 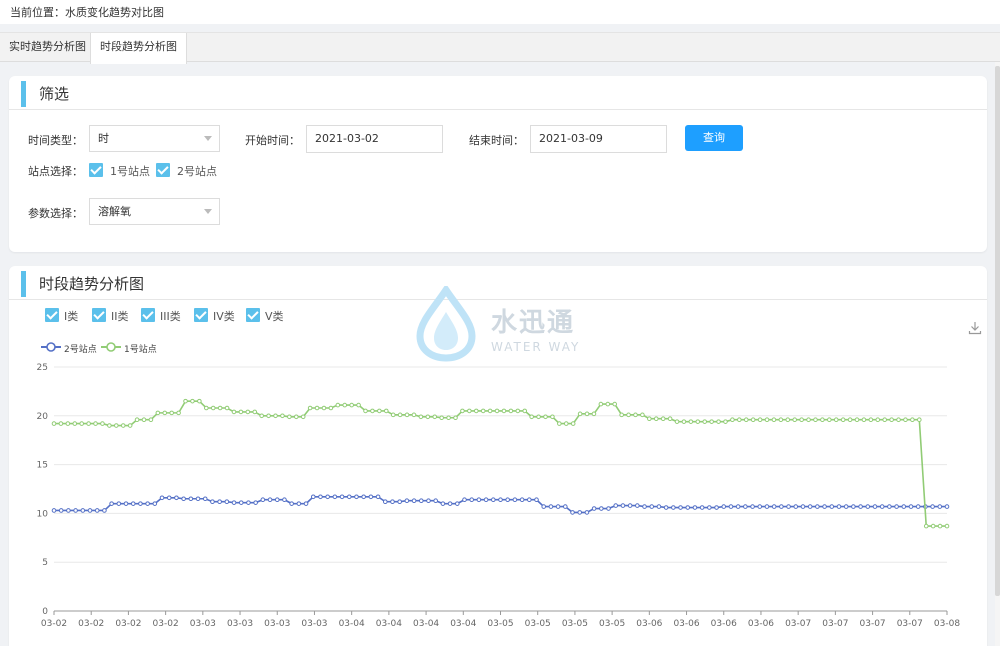 What do you see at coordinates (201, 315) in the screenshot?
I see `class-4-checkbox` at bounding box center [201, 315].